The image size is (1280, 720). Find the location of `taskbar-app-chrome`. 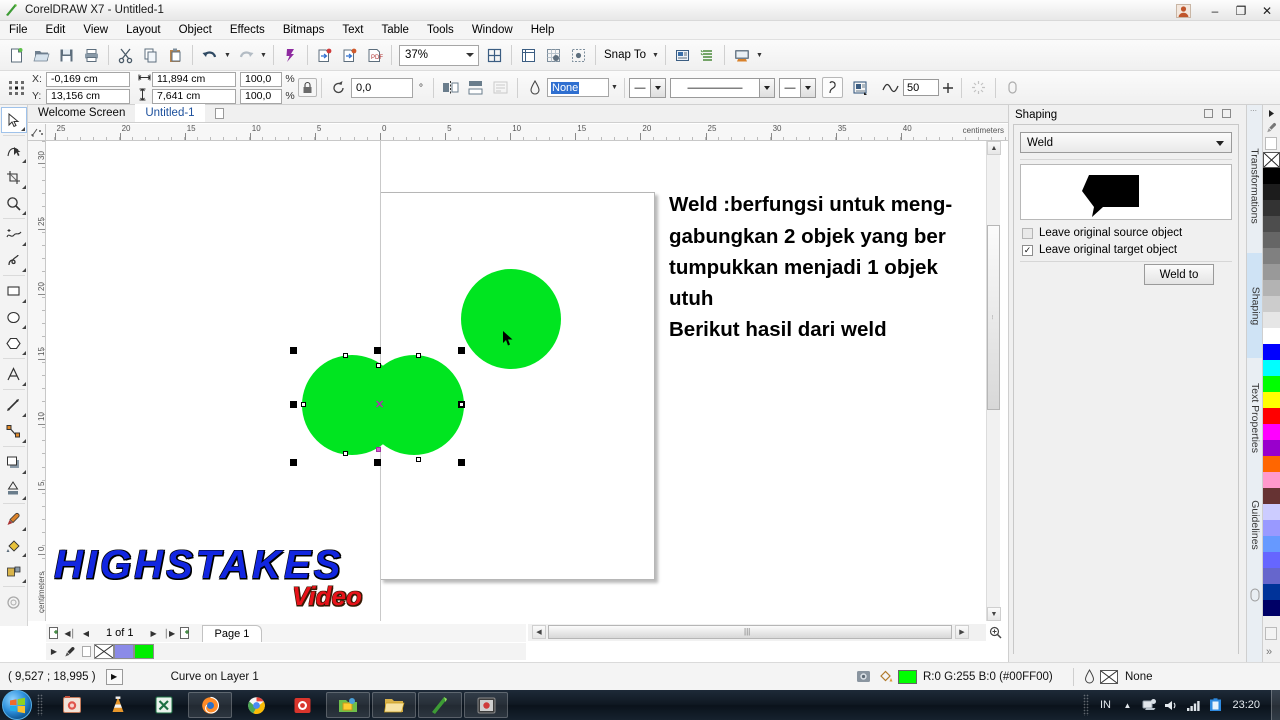

taskbar-app-chrome is located at coordinates (256, 705).